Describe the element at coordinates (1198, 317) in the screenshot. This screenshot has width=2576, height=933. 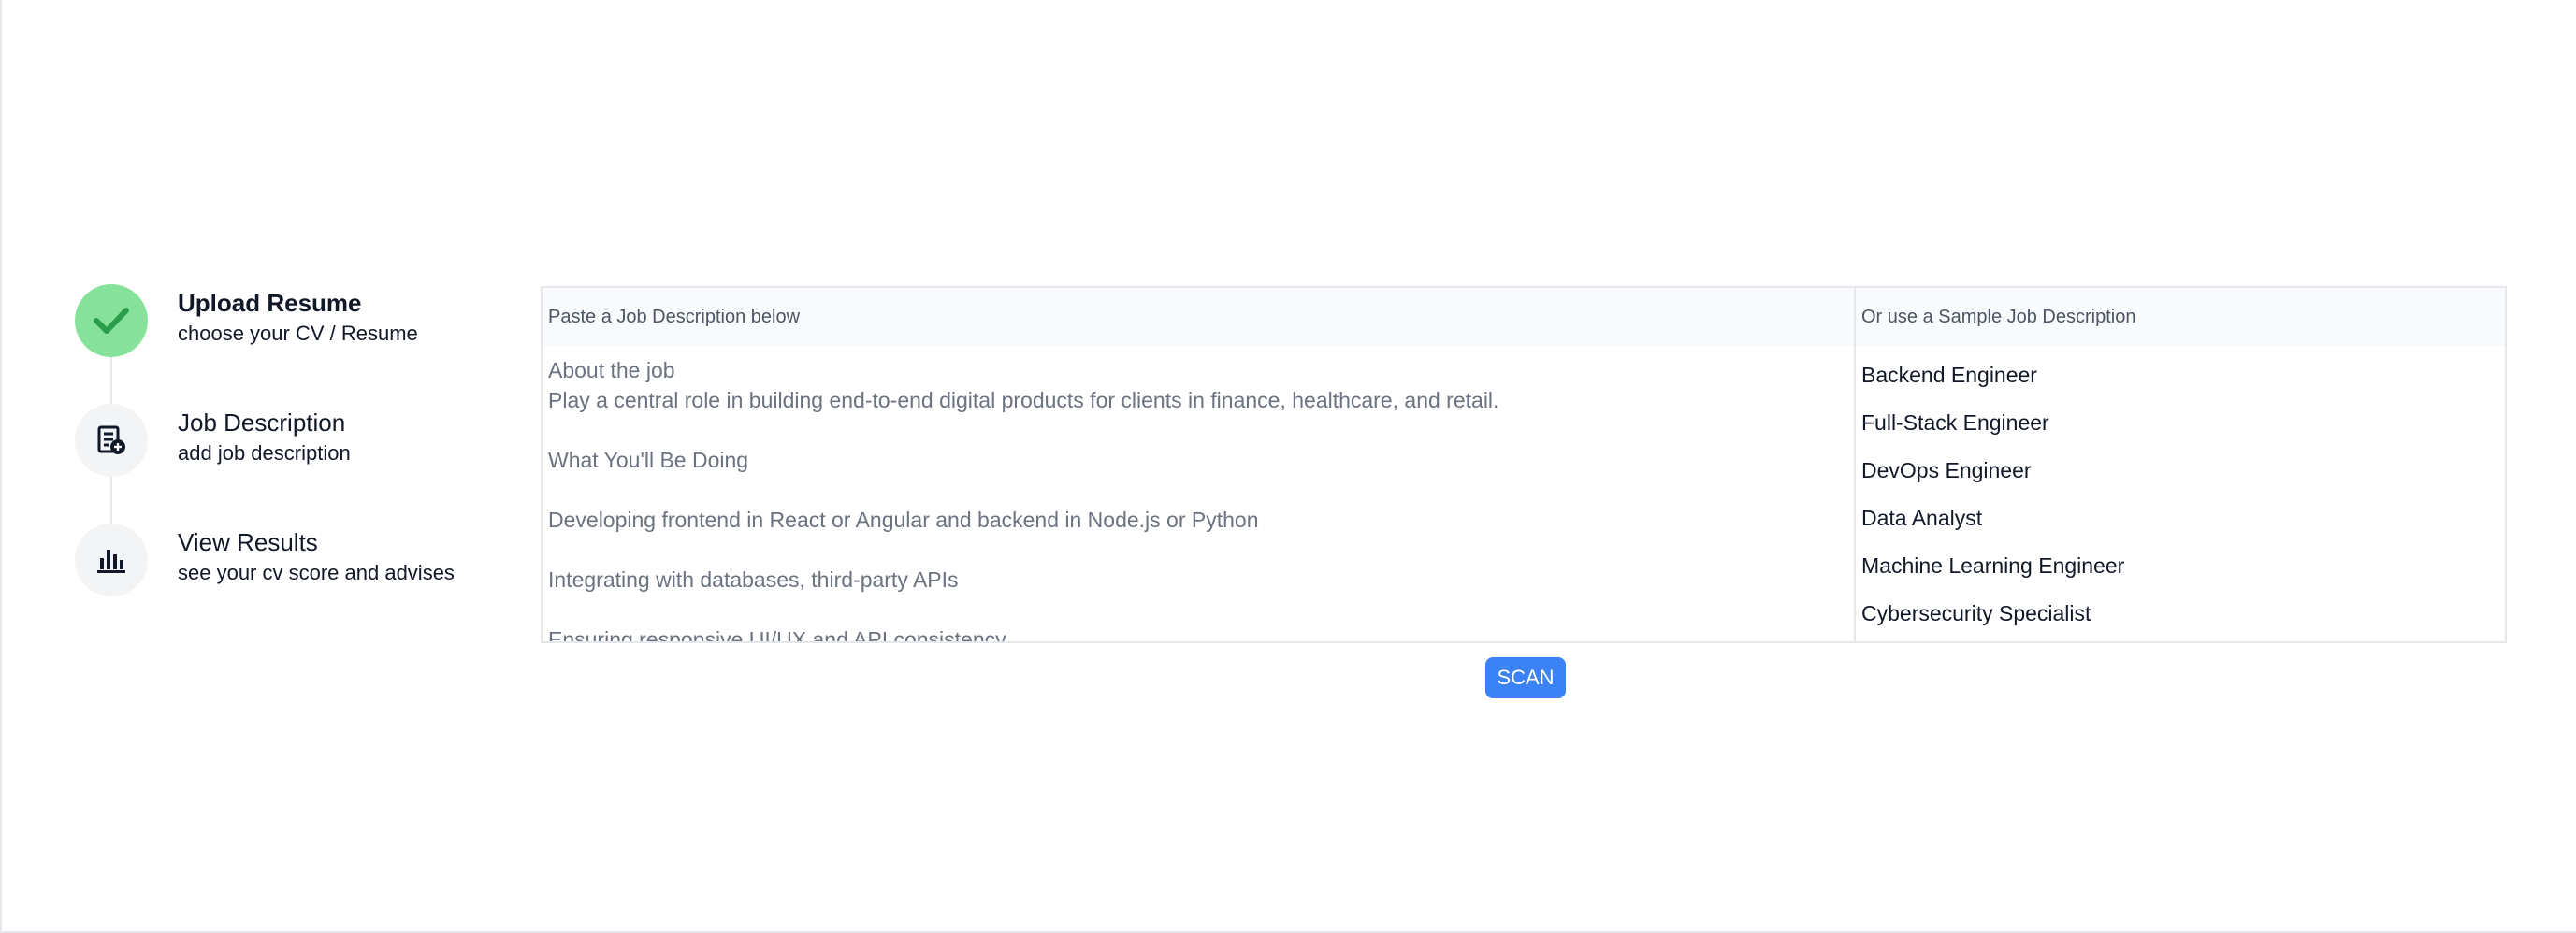
I see `paste-header: Paste a Job Description below` at that location.